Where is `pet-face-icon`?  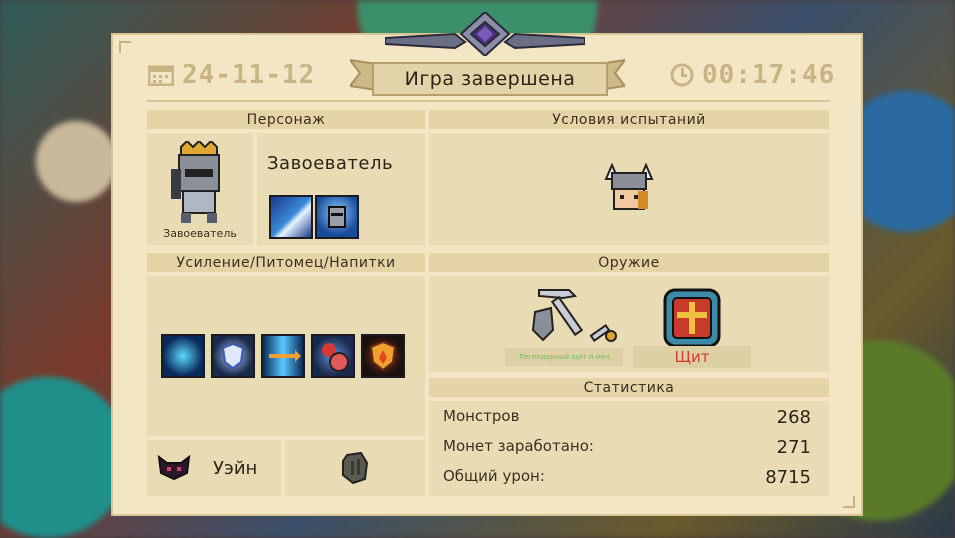
pet-face-icon is located at coordinates (174, 468).